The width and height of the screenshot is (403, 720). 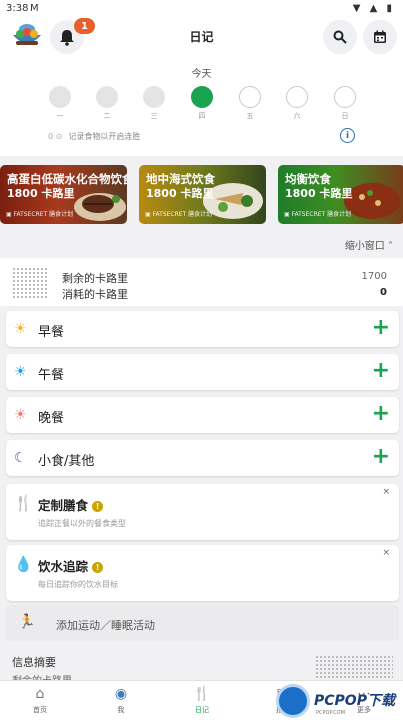 I want to click on water-tracker-title: 饮水追踪!, so click(x=71, y=565).